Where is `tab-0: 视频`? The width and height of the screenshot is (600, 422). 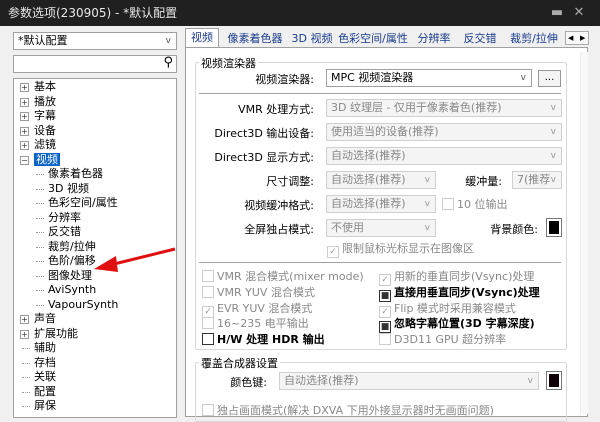
tab-0: 视频 is located at coordinates (202, 38).